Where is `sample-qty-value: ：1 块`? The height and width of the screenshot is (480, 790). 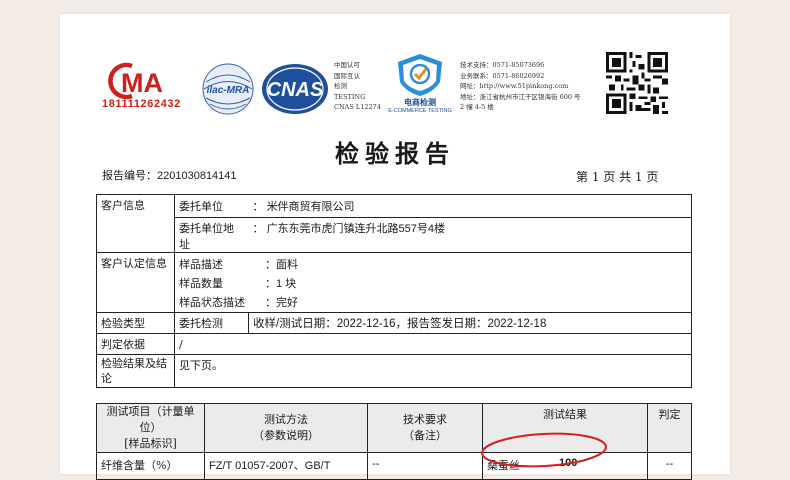 sample-qty-value: ：1 块 is located at coordinates (281, 283).